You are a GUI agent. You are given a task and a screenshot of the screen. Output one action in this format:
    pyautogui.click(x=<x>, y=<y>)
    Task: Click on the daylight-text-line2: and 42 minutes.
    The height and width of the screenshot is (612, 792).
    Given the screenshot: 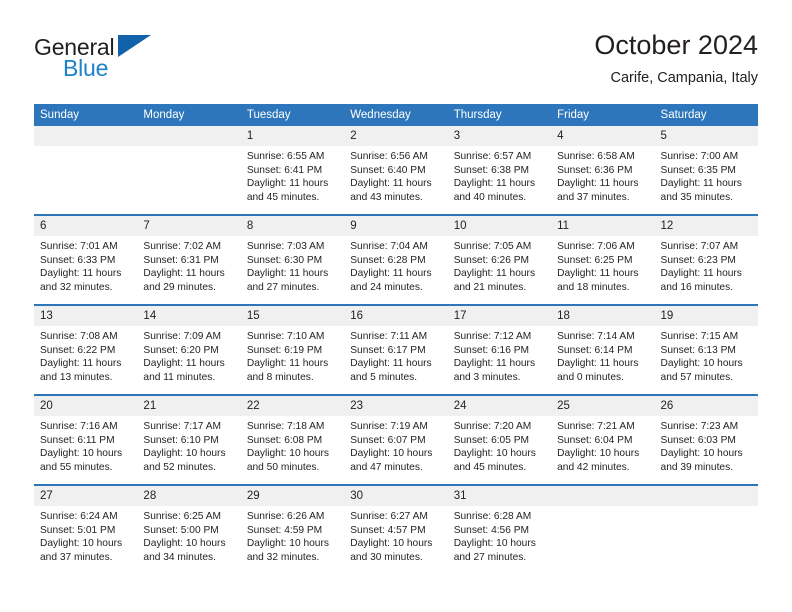 What is the action you would take?
    pyautogui.click(x=593, y=467)
    